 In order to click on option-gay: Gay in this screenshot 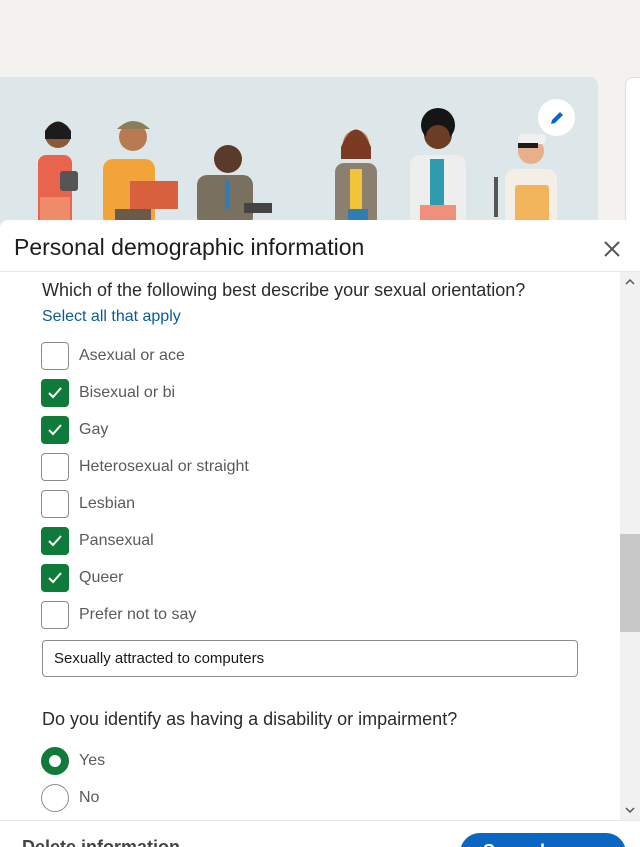, I will do `click(74, 430)`.